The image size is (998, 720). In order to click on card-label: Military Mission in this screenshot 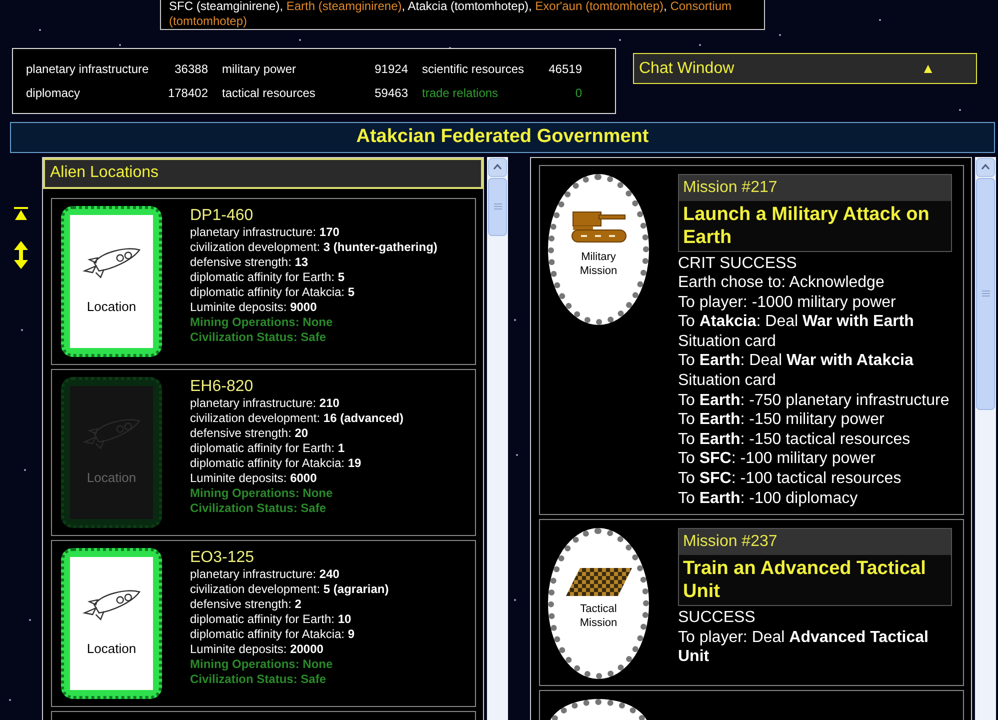, I will do `click(598, 264)`.